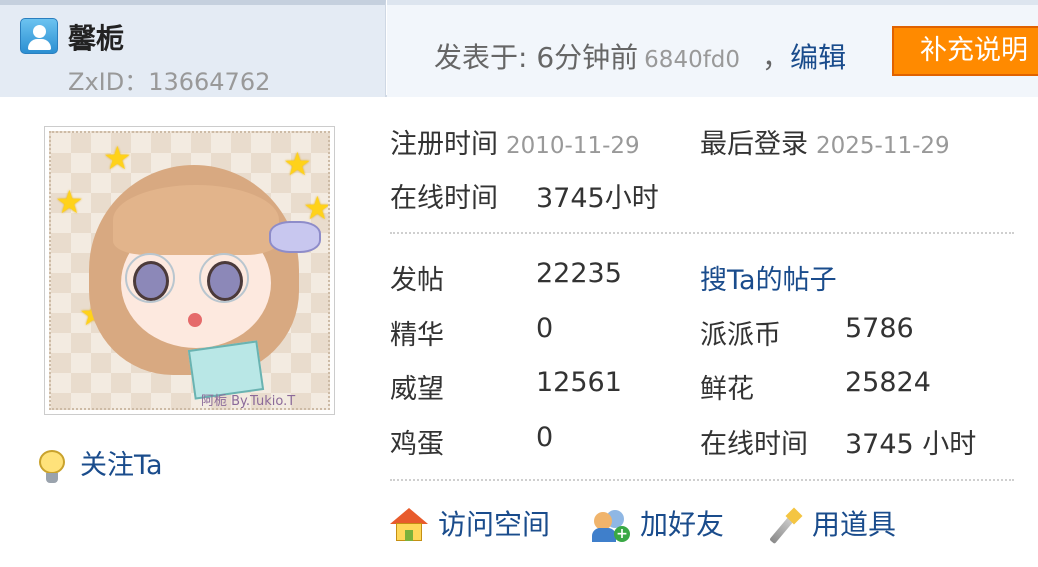  I want to click on post-meta-header: 发表于: 6分钟前 6840fd0 ，编辑 补充说明, so click(712, 48).